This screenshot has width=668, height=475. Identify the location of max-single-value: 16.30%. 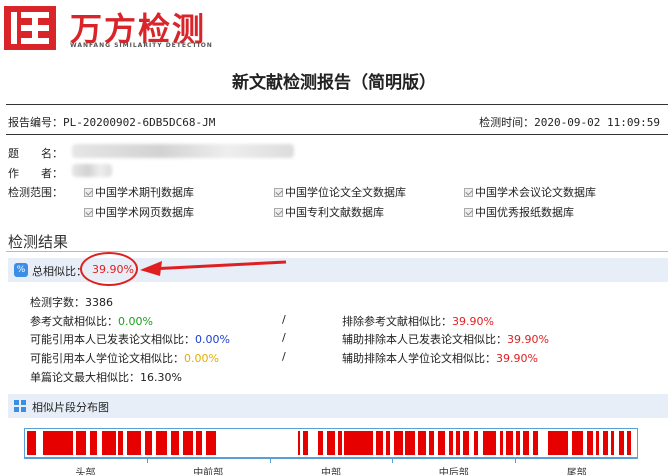
(161, 377).